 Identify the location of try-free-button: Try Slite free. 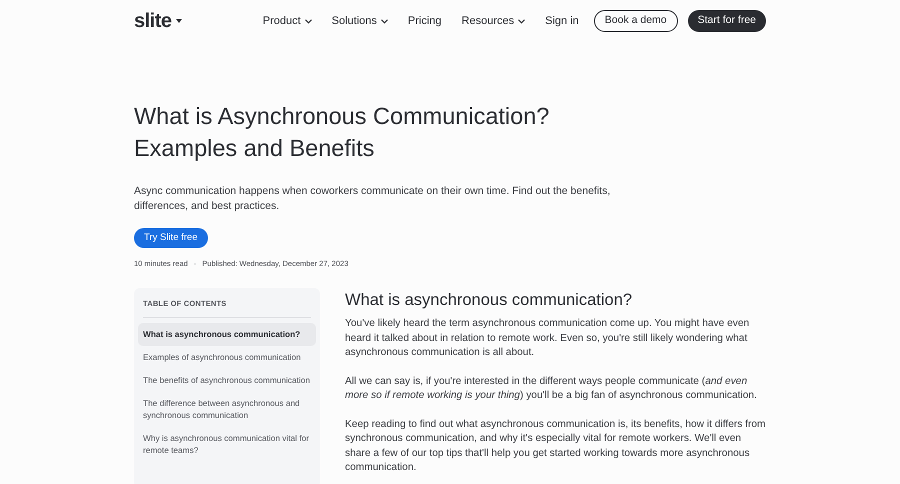
(171, 238).